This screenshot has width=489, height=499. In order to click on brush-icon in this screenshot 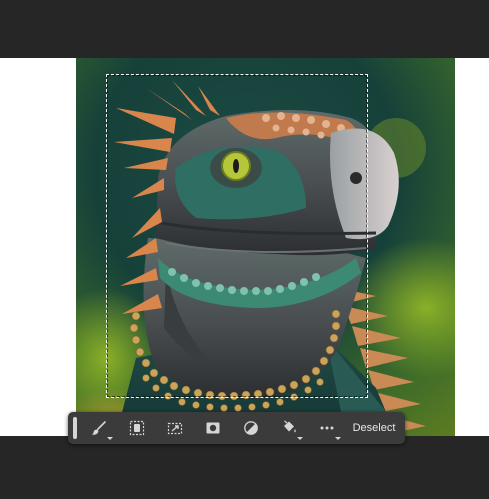, I will do `click(99, 428)`.